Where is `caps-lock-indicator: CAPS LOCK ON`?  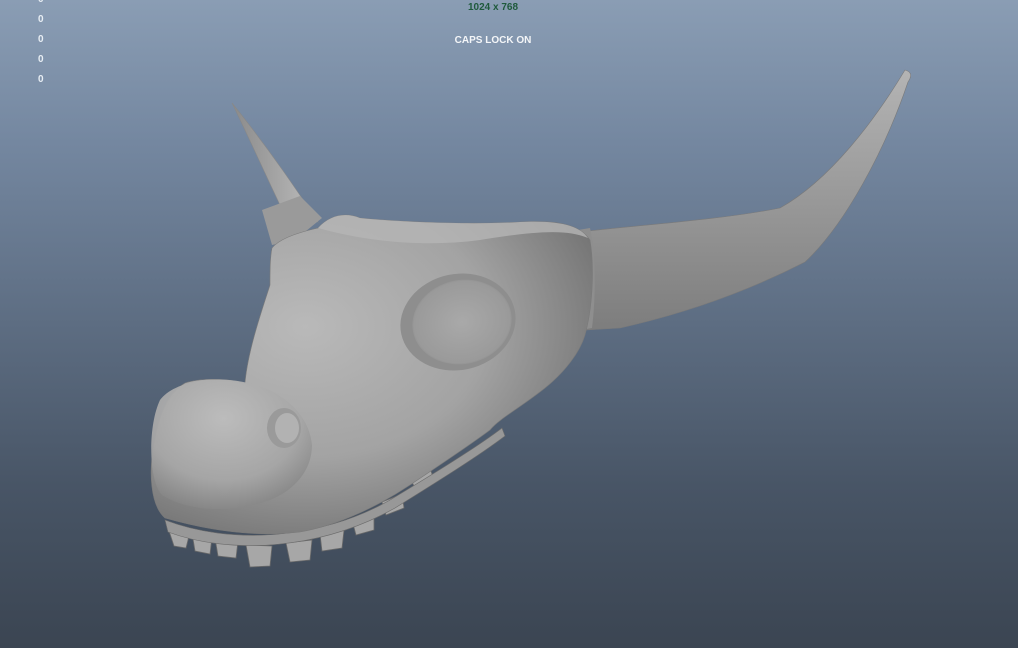 caps-lock-indicator: CAPS LOCK ON is located at coordinates (493, 40).